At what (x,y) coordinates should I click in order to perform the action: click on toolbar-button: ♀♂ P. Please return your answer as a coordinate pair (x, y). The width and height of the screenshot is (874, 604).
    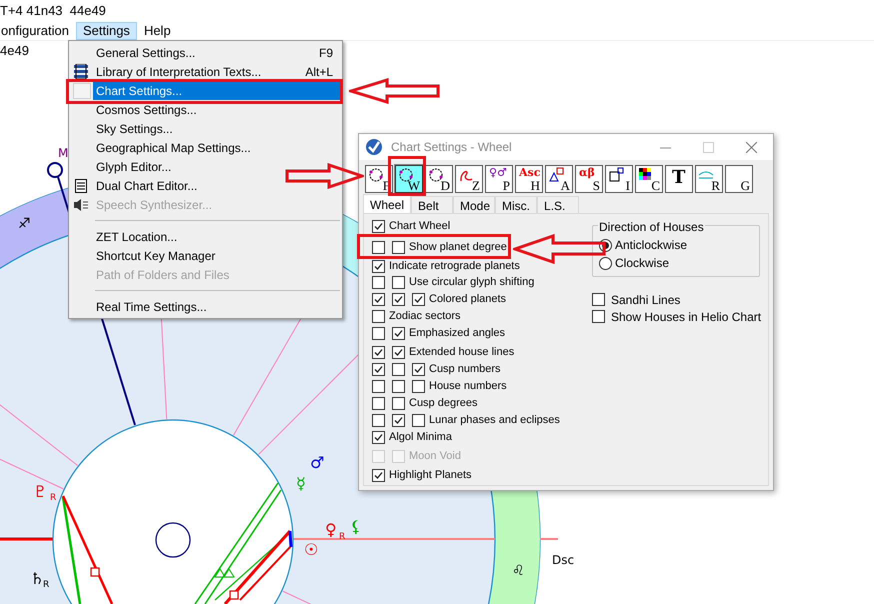
    Looking at the image, I should click on (499, 179).